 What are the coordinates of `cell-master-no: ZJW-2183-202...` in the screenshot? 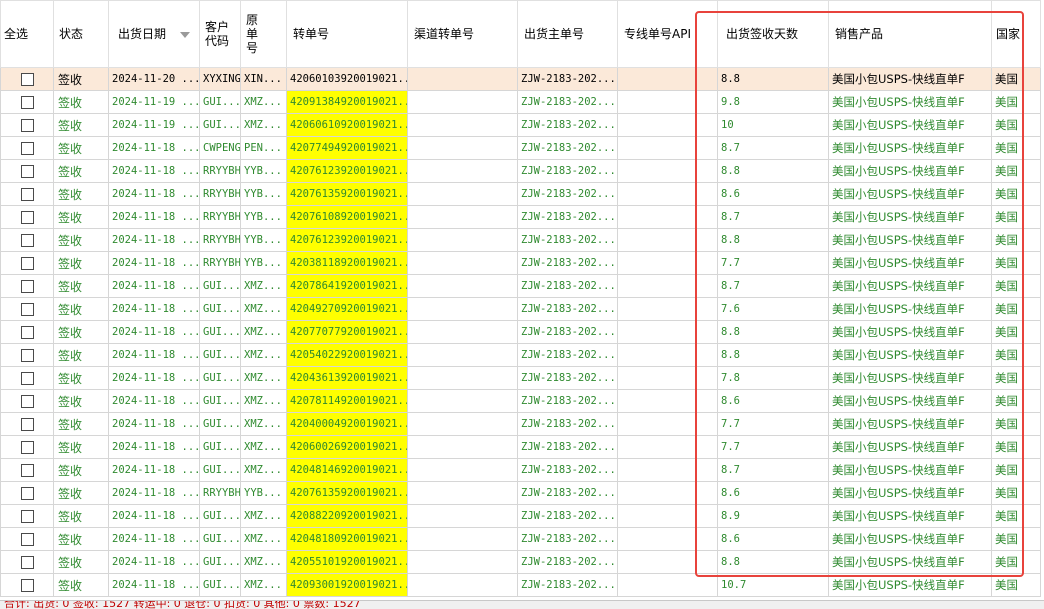 It's located at (567, 309).